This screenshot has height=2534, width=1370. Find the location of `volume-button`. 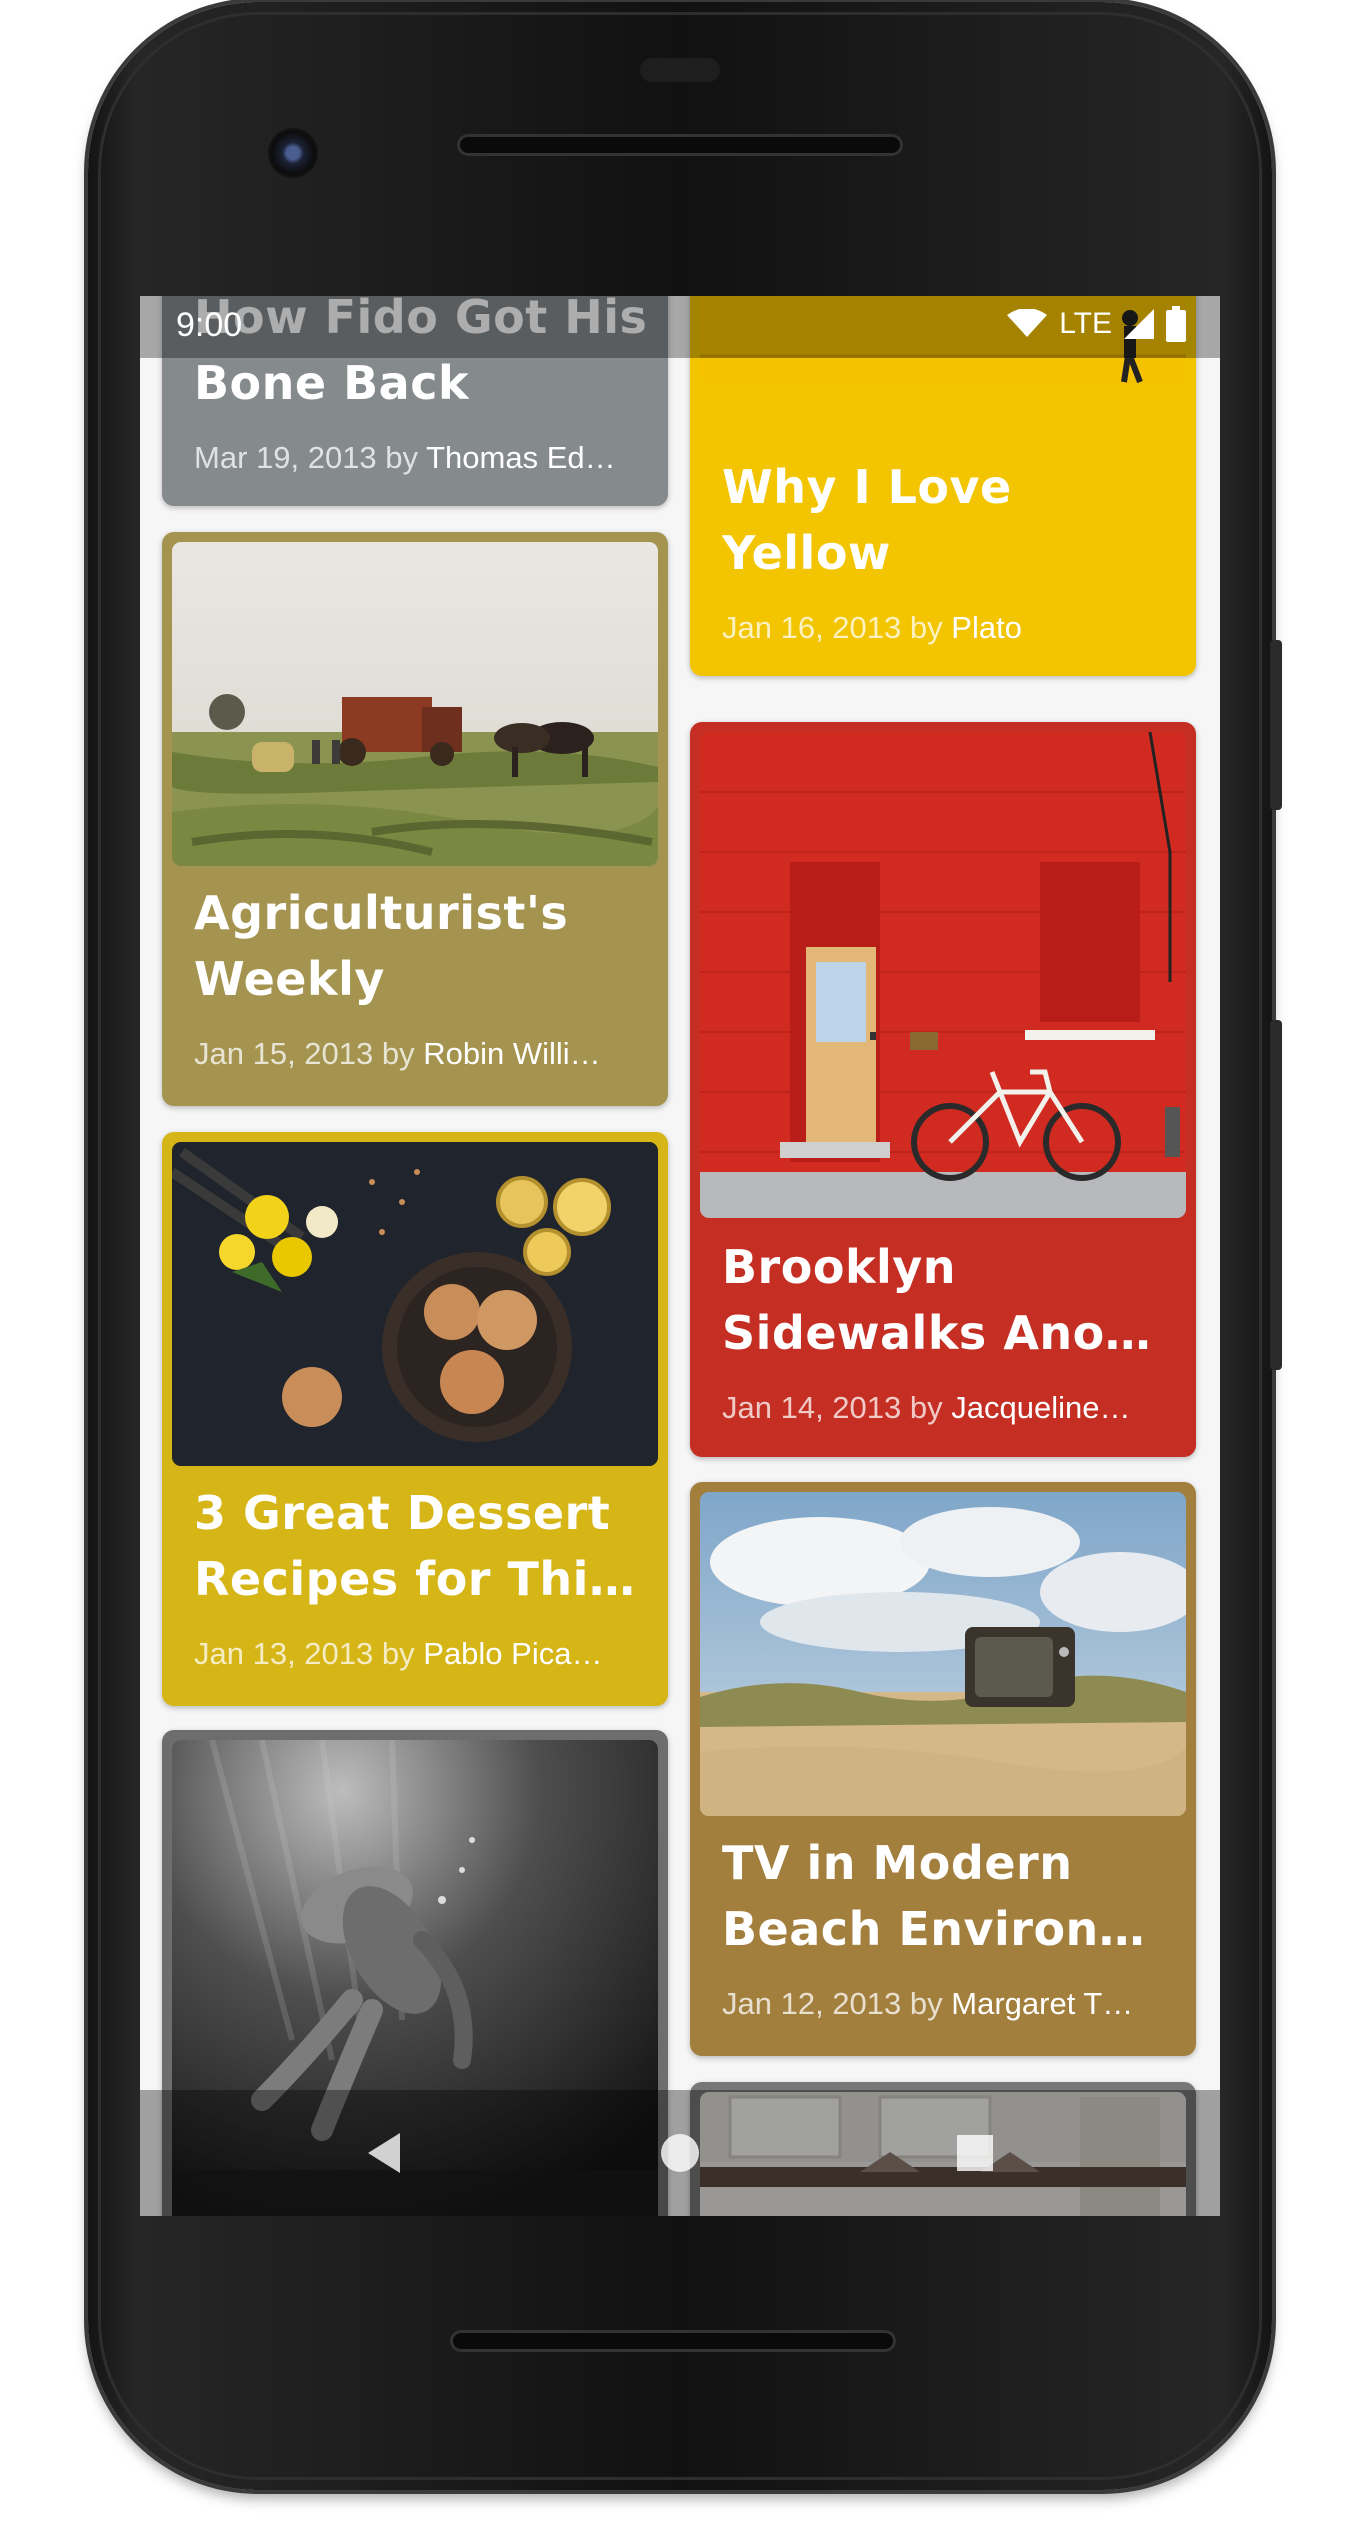

volume-button is located at coordinates (1276, 1195).